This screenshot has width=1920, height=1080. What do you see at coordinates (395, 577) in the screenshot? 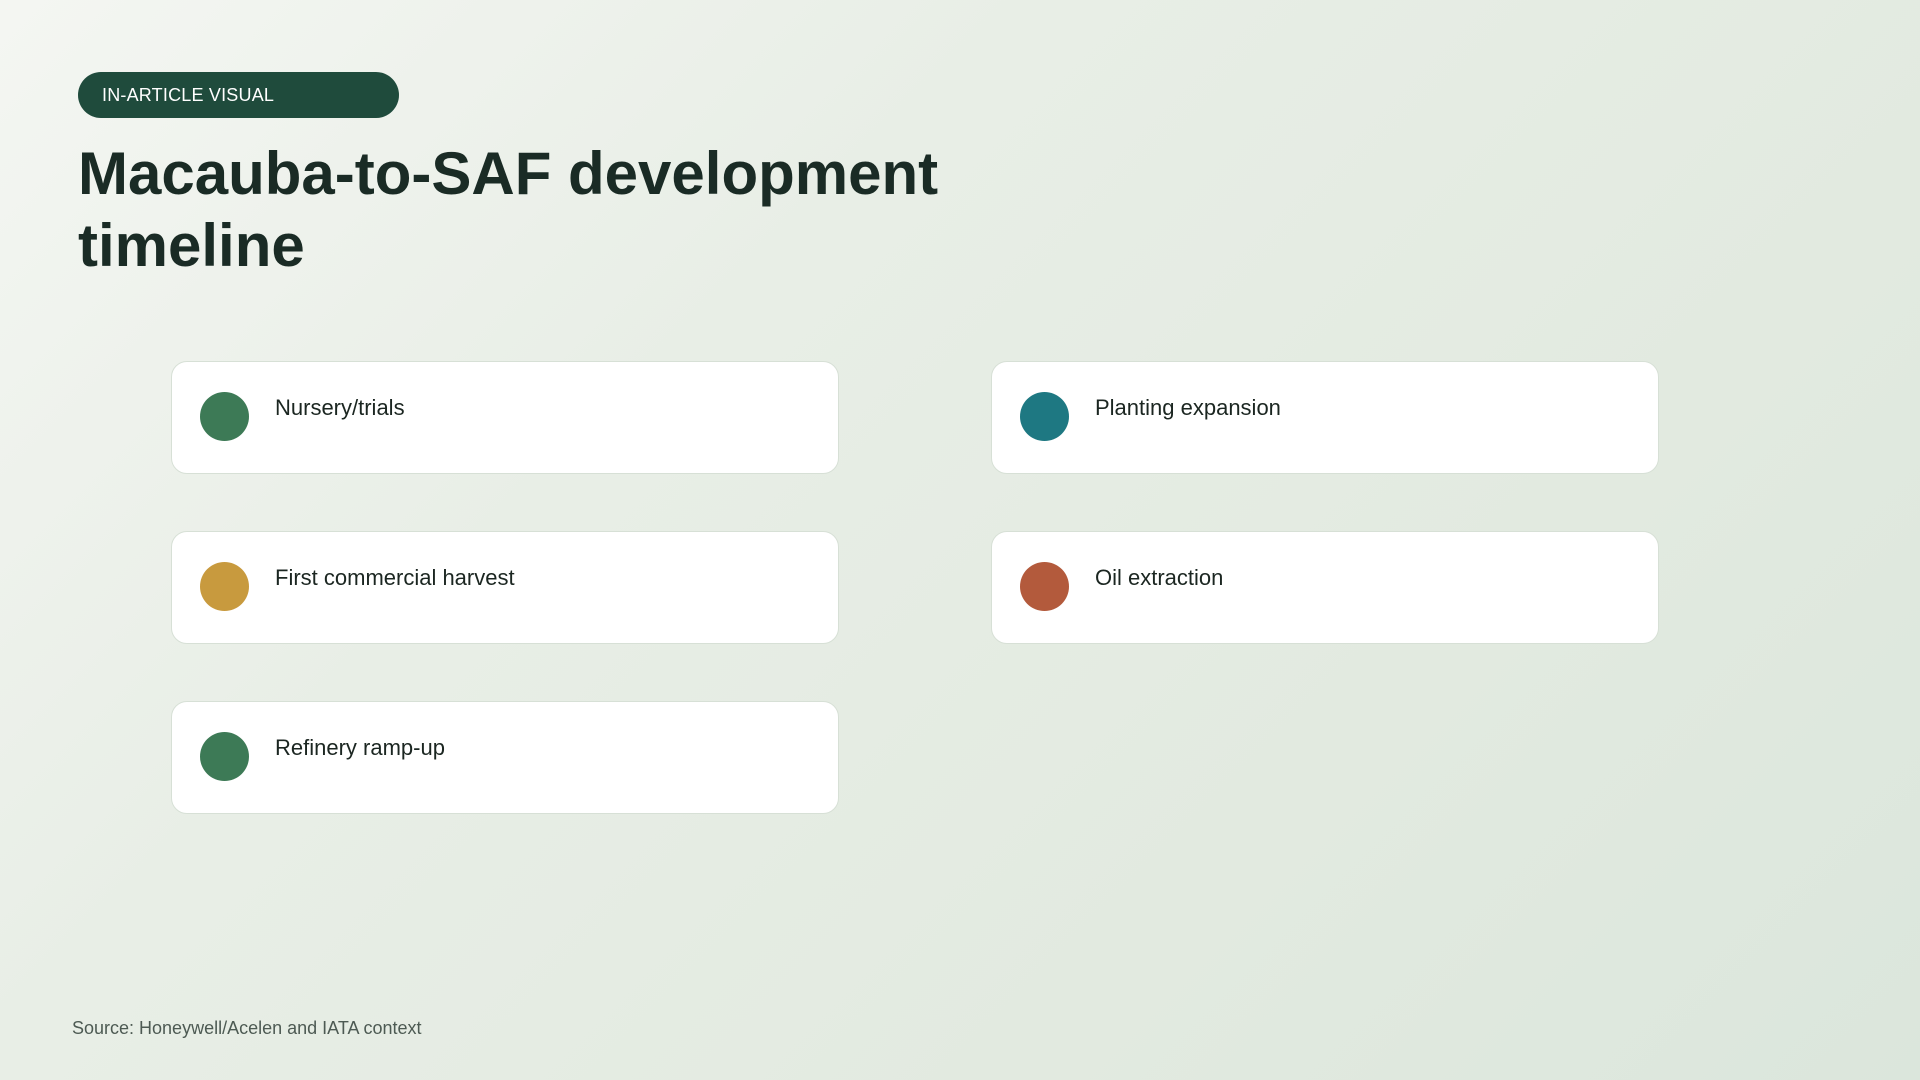
I see `step-label: First commercial harvest` at bounding box center [395, 577].